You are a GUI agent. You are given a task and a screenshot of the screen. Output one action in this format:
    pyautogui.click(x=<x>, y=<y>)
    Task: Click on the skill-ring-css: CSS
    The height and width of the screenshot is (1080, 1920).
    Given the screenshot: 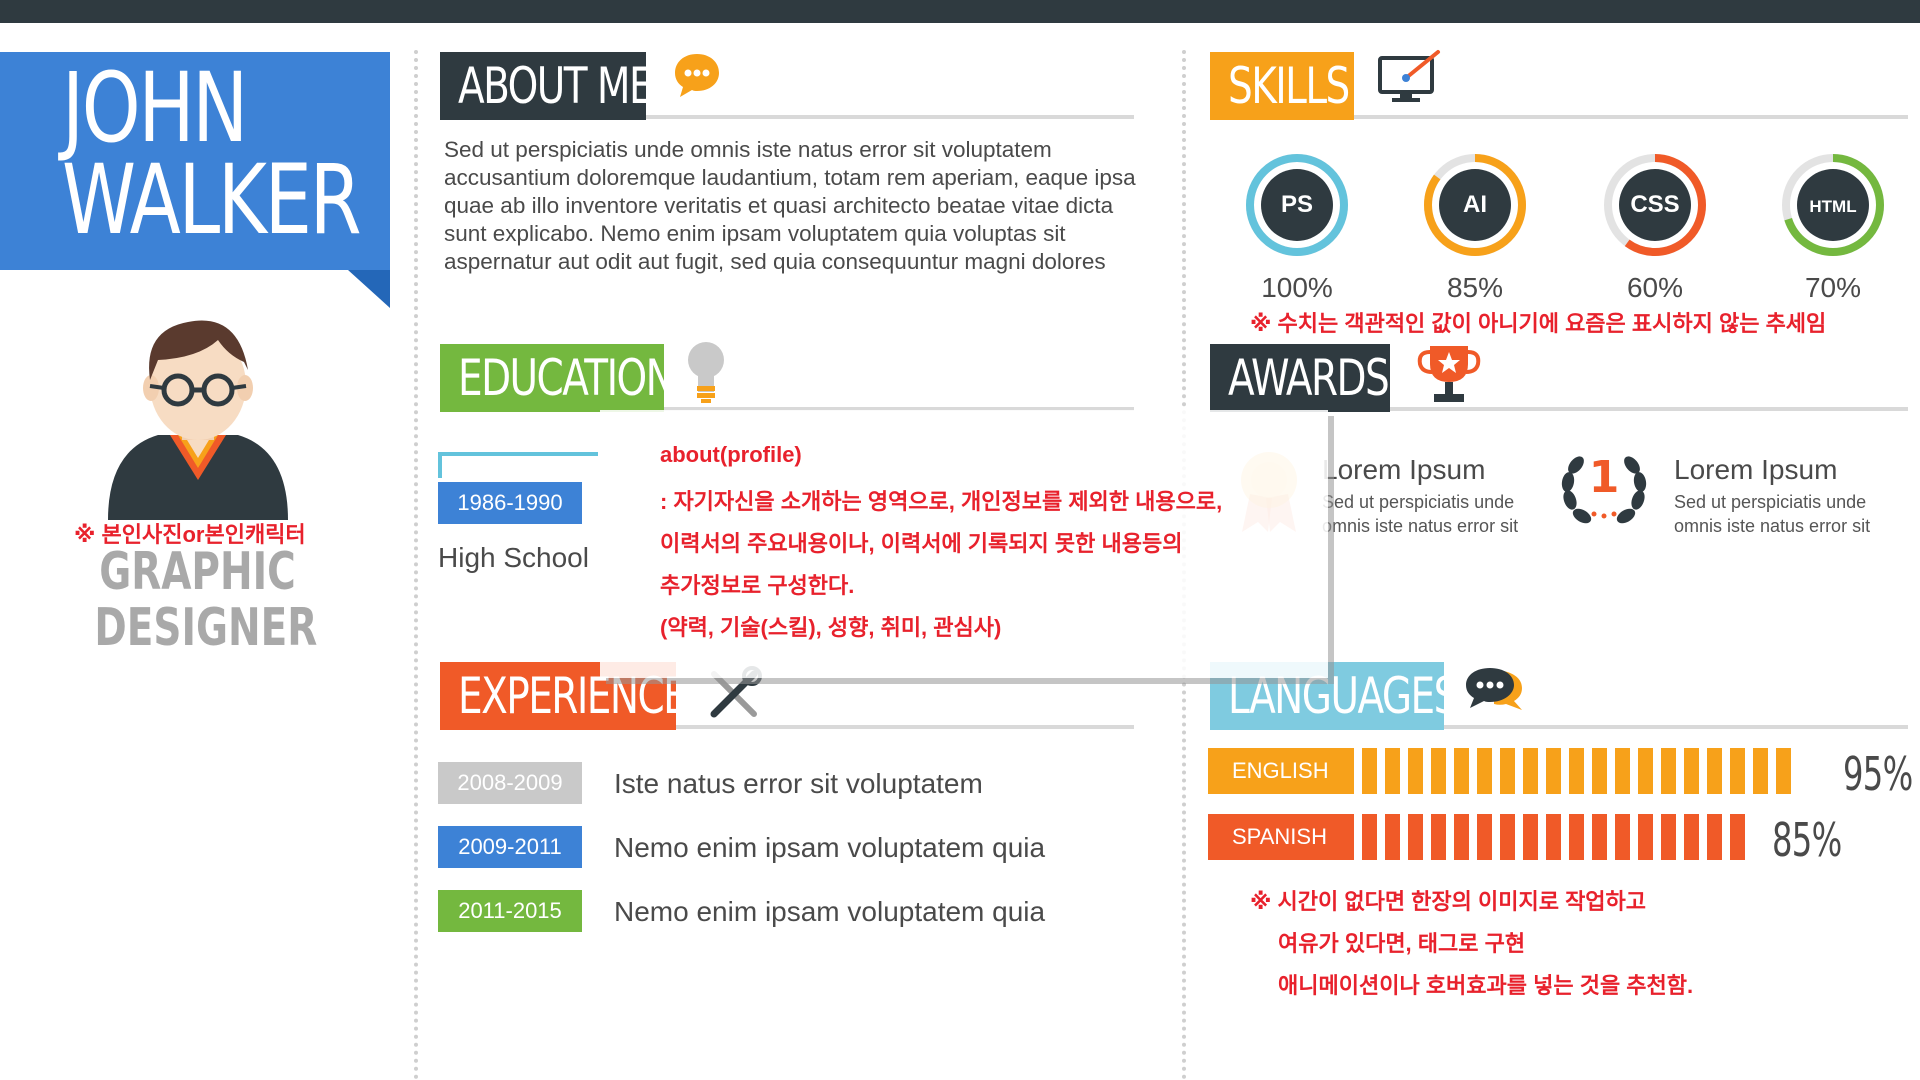 What is the action you would take?
    pyautogui.click(x=1655, y=205)
    